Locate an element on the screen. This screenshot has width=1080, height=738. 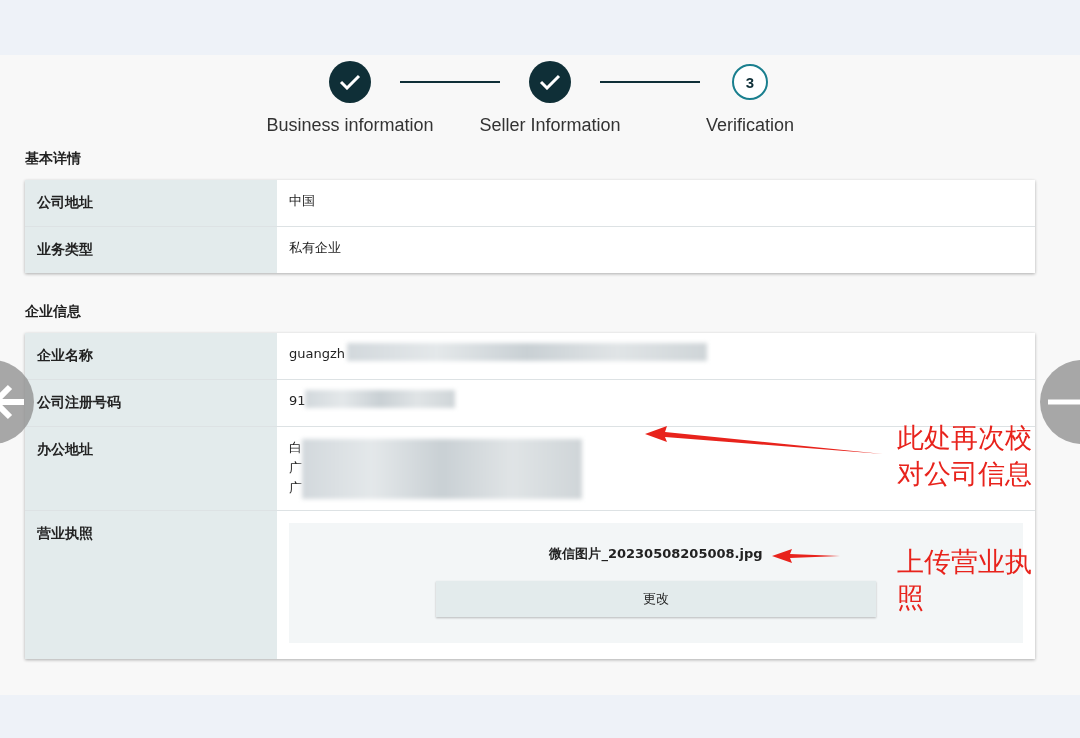
field-value: 私有企业 is located at coordinates (315, 248).